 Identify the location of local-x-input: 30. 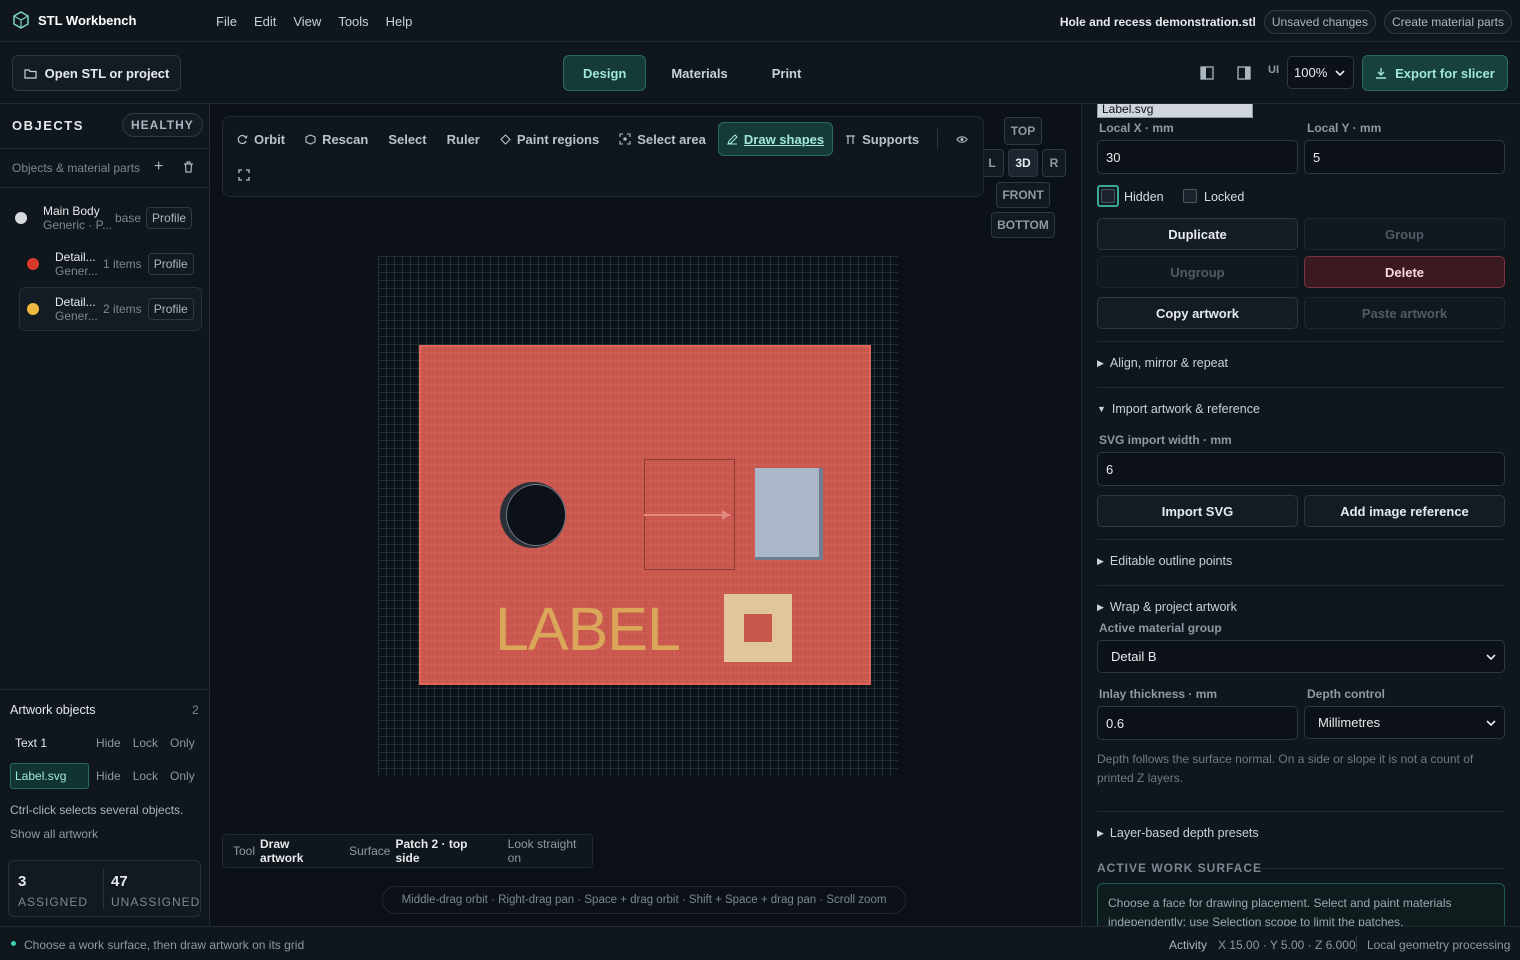
(1197, 157).